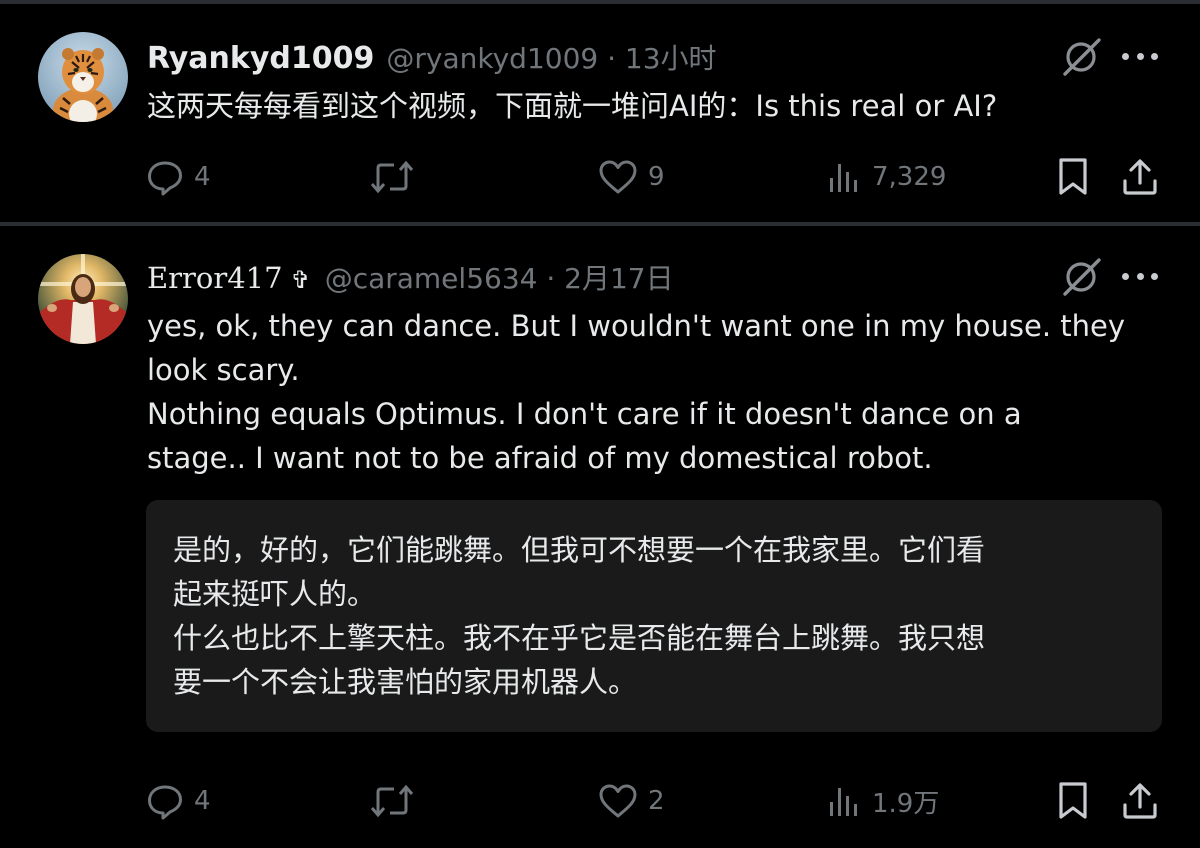 The image size is (1200, 848). What do you see at coordinates (909, 177) in the screenshot?
I see `view-count: 7,329` at bounding box center [909, 177].